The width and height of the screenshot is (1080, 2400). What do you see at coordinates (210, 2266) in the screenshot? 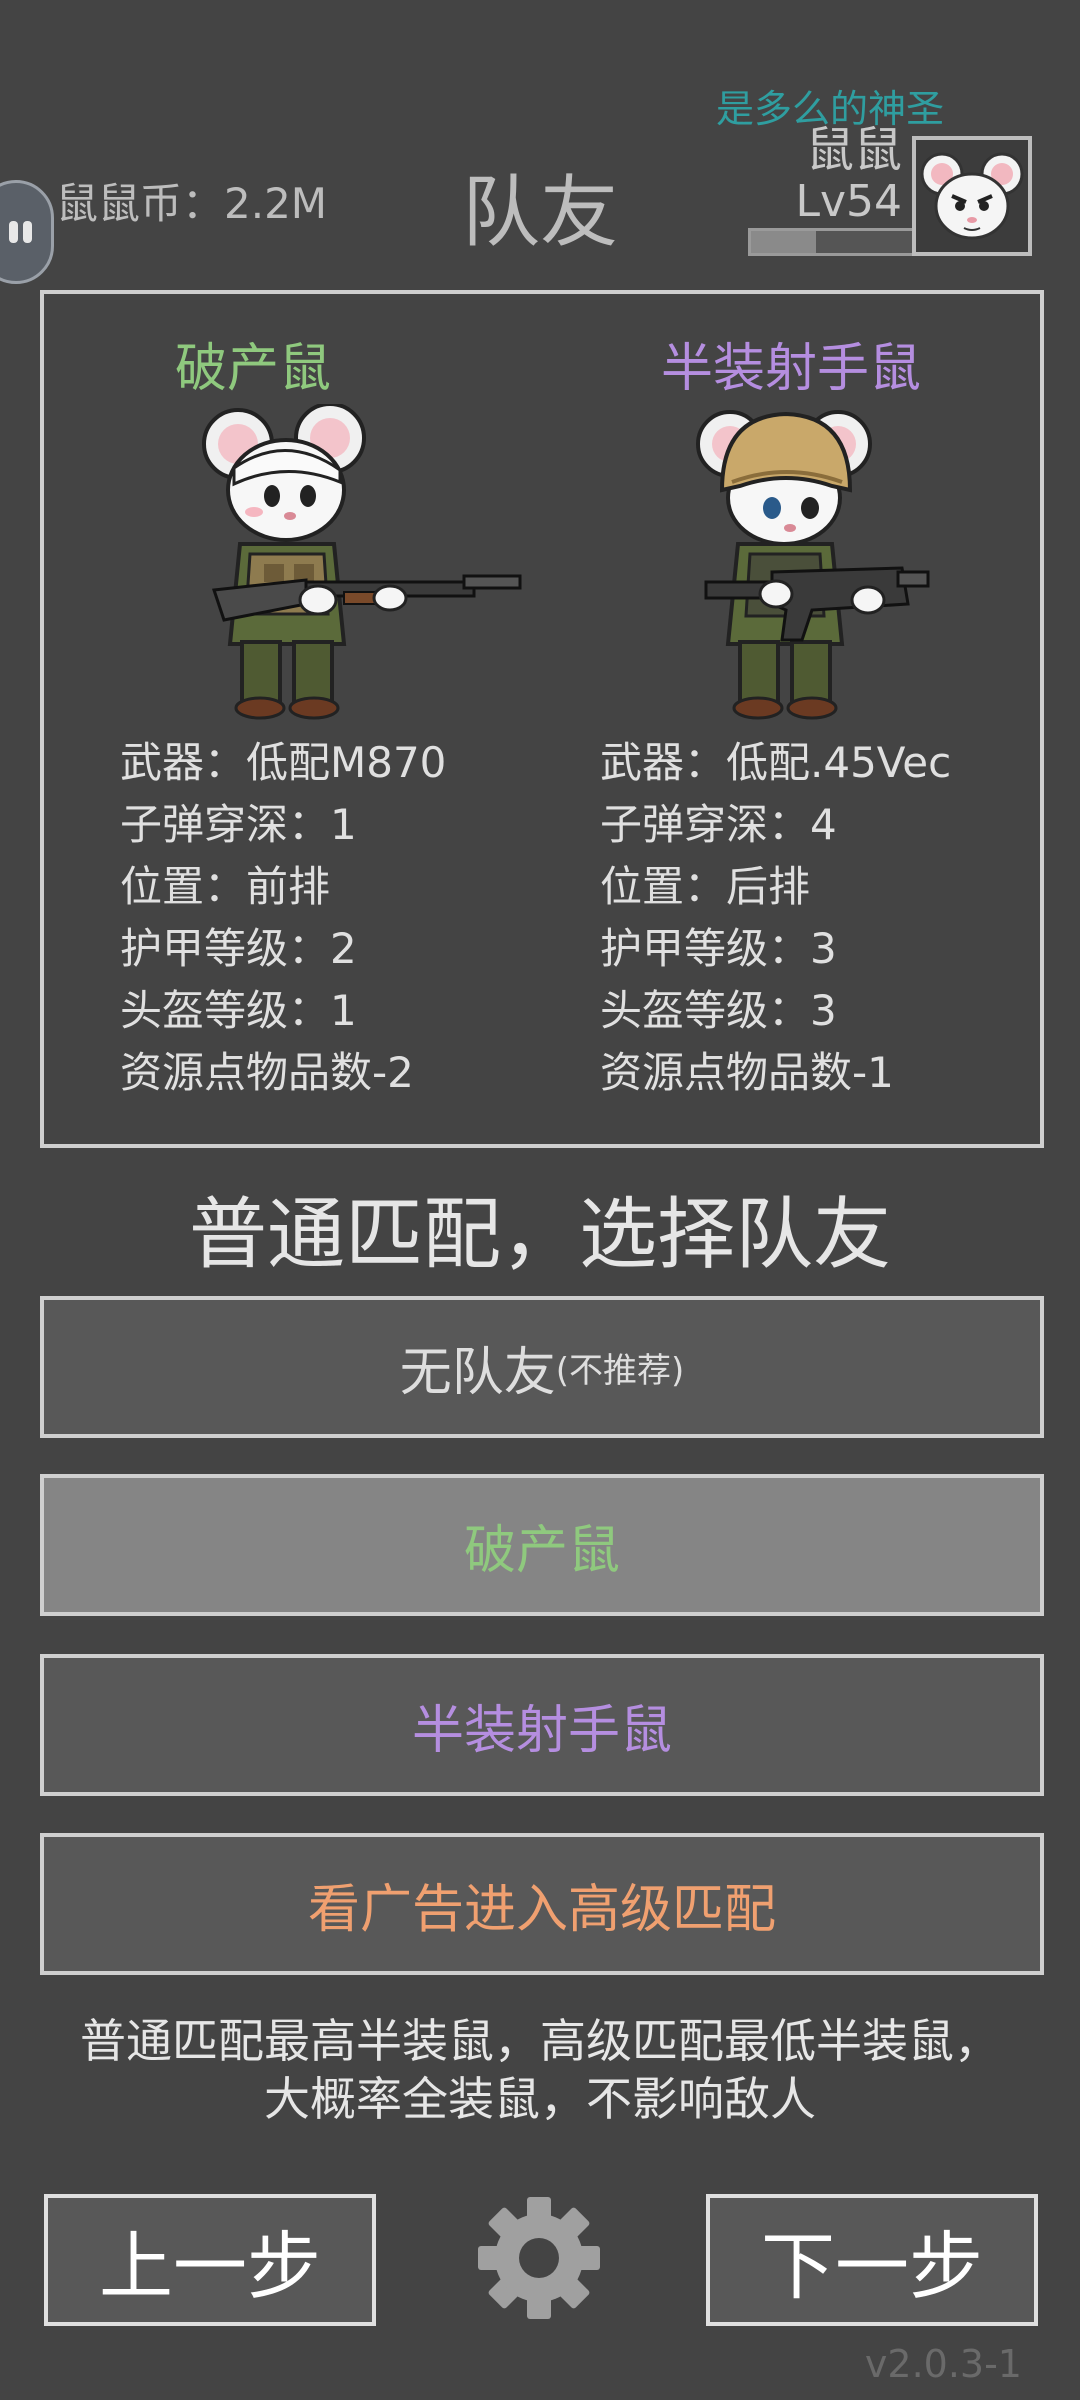
I see `previous-step-label: 上一步` at bounding box center [210, 2266].